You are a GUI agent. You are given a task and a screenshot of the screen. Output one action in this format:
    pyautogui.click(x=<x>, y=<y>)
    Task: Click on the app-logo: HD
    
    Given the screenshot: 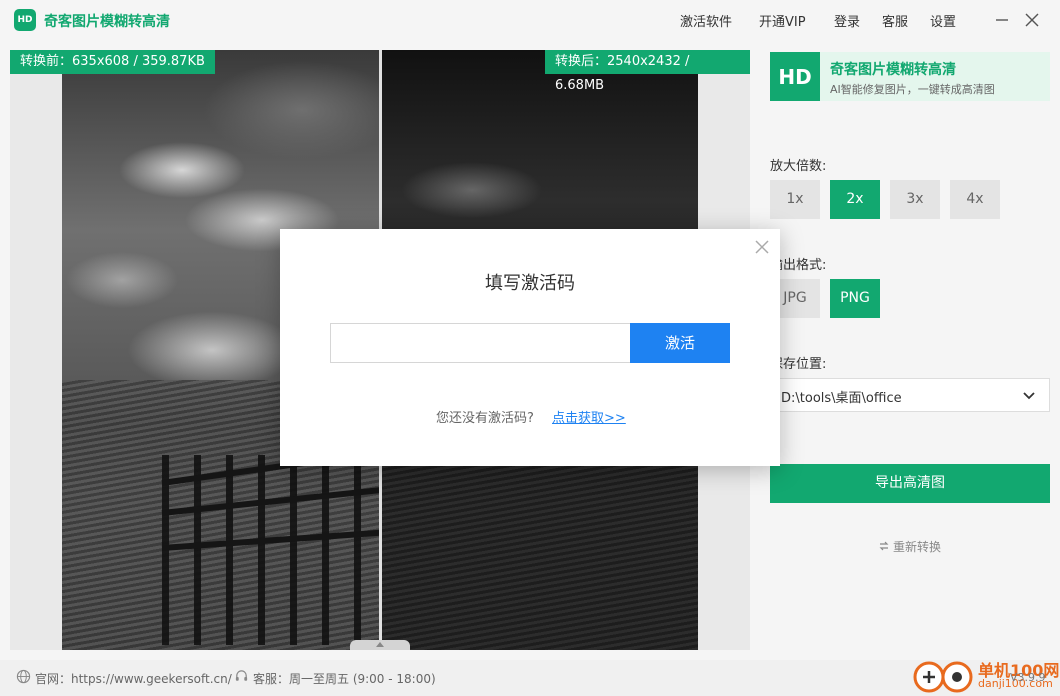 What is the action you would take?
    pyautogui.click(x=25, y=20)
    